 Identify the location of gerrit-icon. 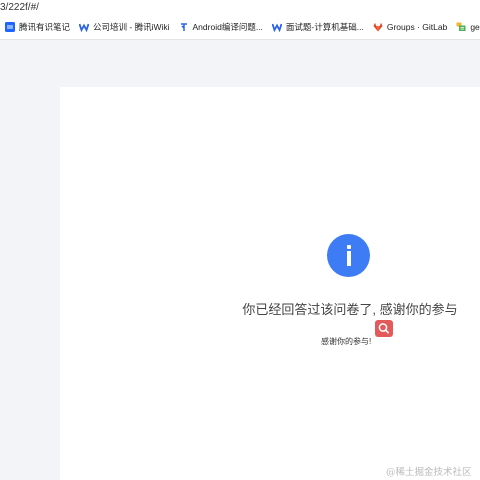
(461, 27).